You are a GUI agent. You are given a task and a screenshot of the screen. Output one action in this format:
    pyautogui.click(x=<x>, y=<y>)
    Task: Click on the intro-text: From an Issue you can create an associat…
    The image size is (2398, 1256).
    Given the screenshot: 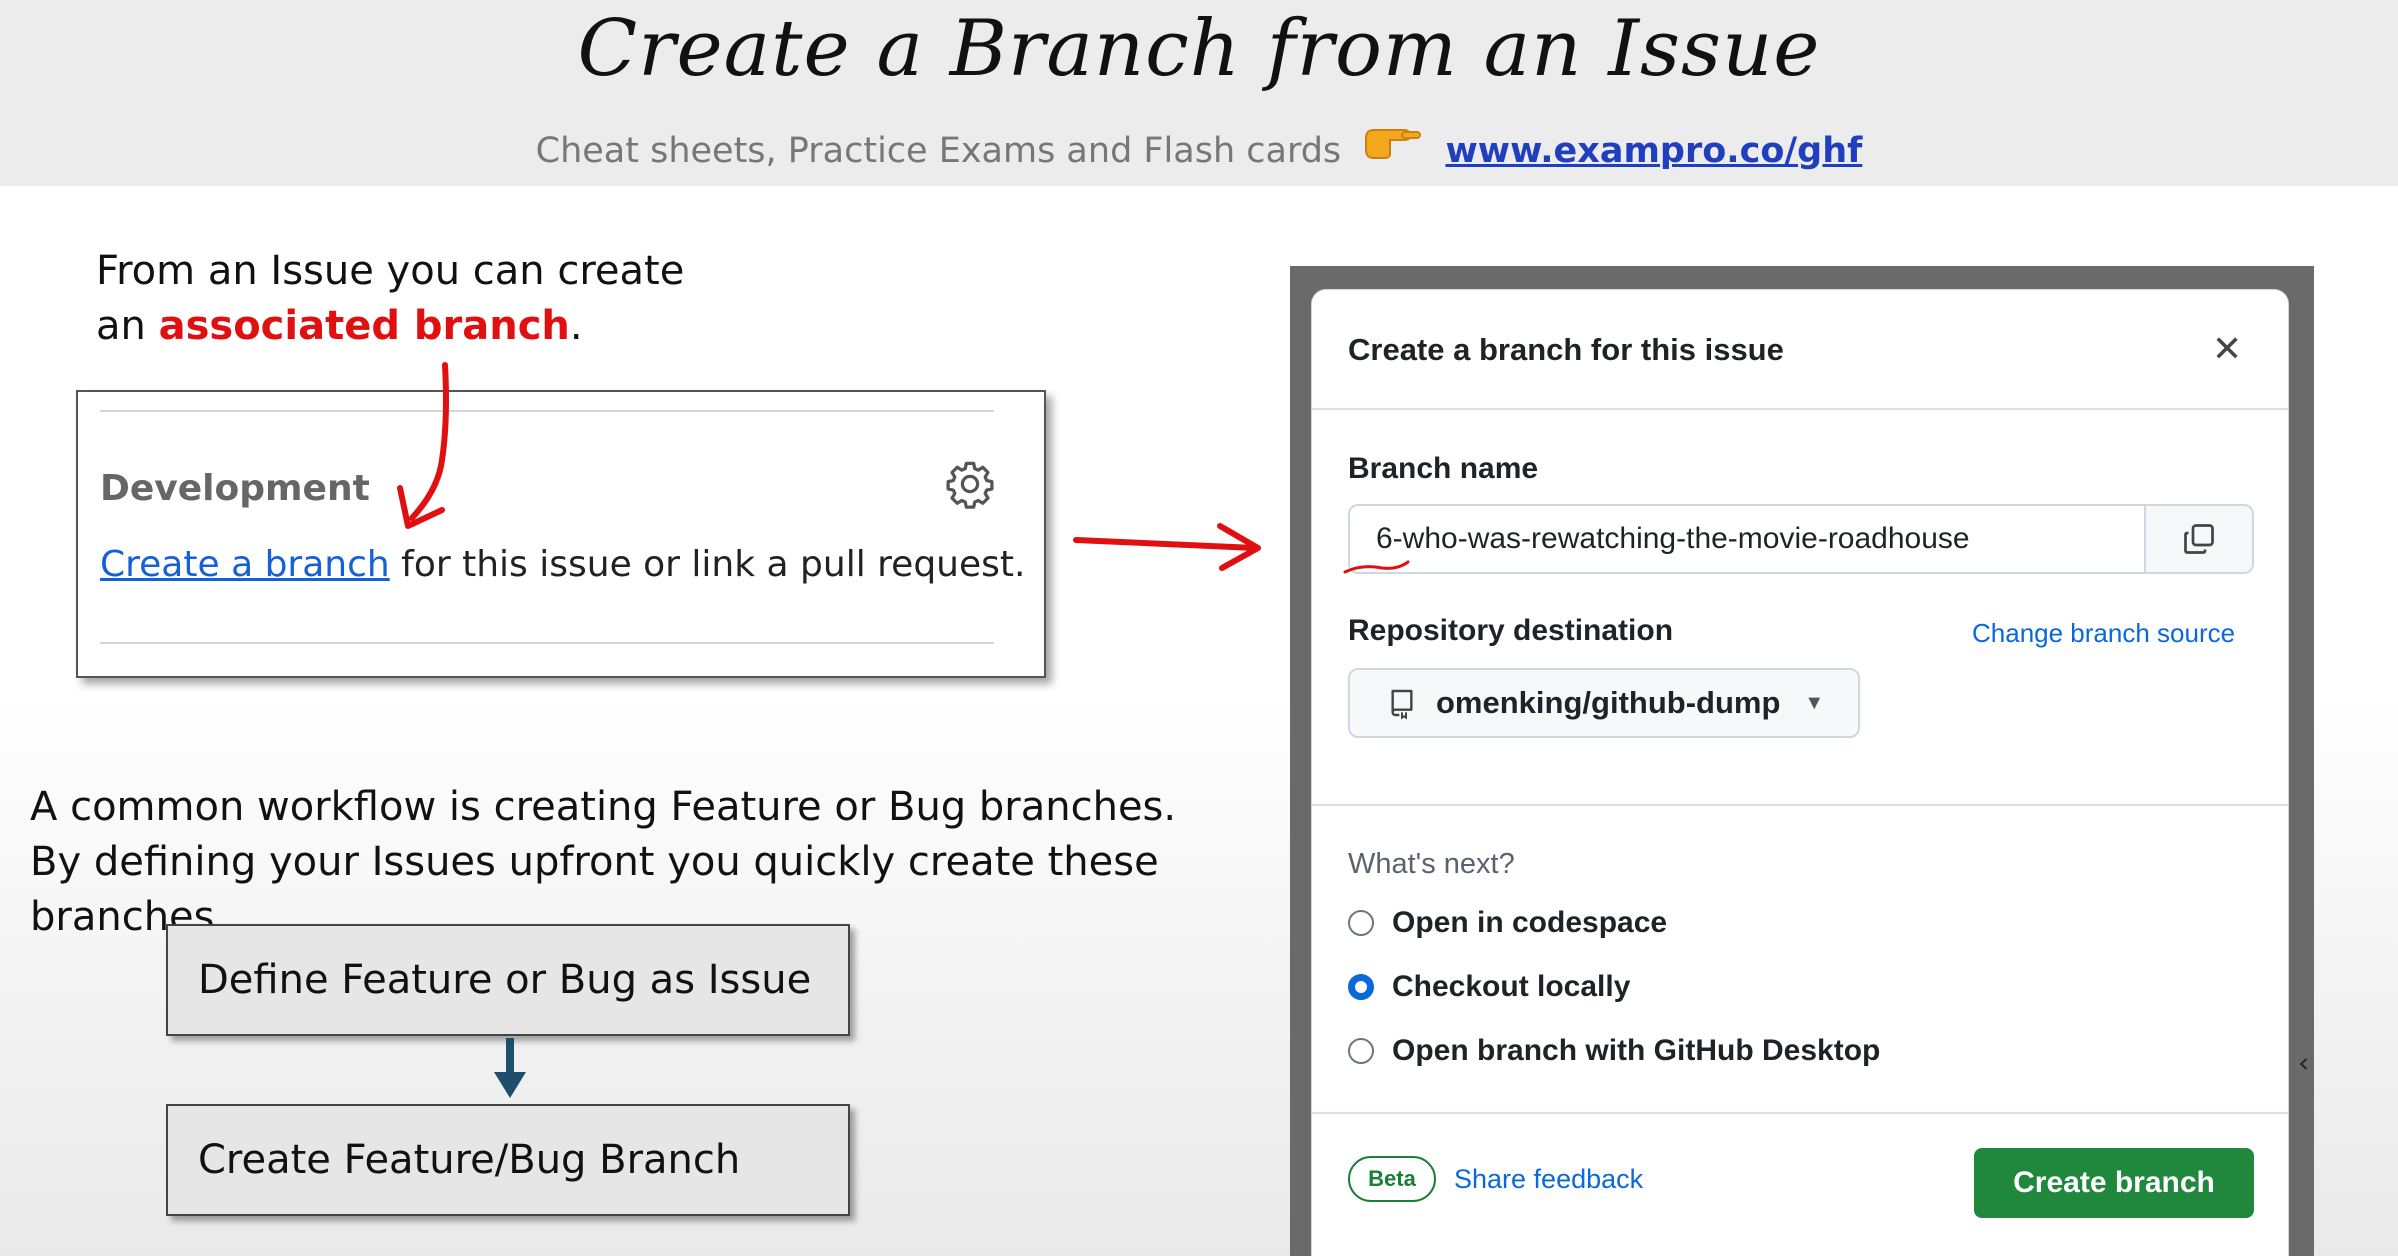 What is the action you would take?
    pyautogui.click(x=416, y=299)
    